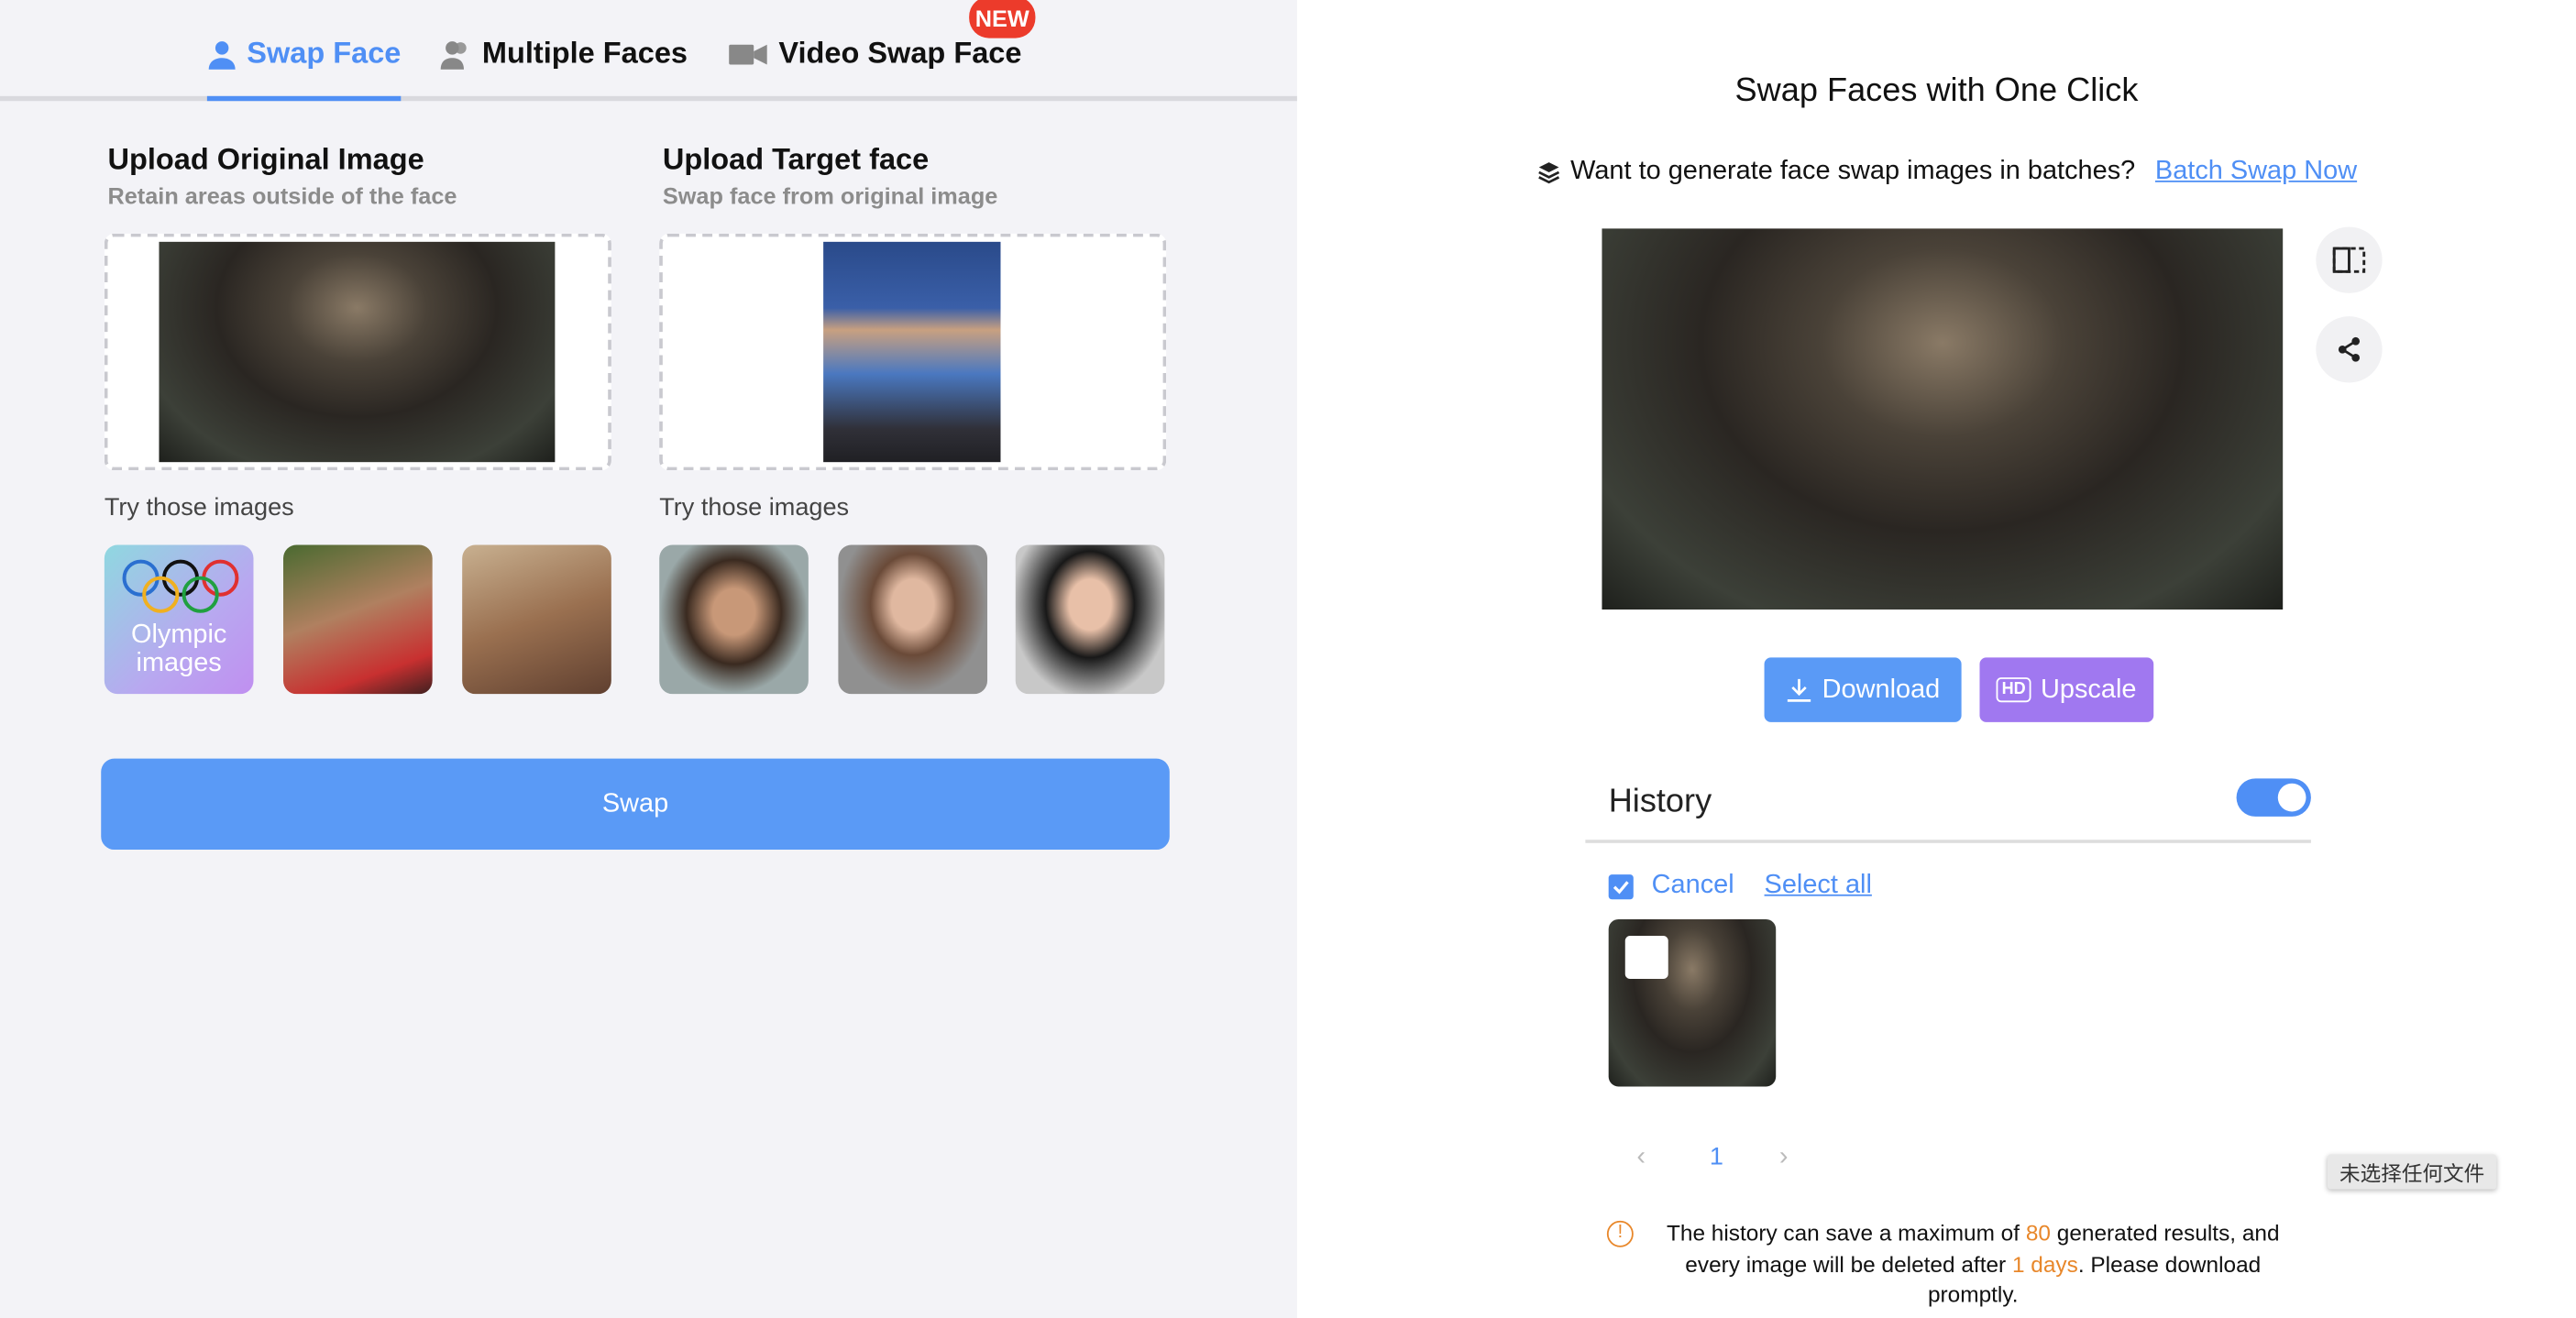  What do you see at coordinates (754, 507) in the screenshot?
I see `target-try-label: Try those images` at bounding box center [754, 507].